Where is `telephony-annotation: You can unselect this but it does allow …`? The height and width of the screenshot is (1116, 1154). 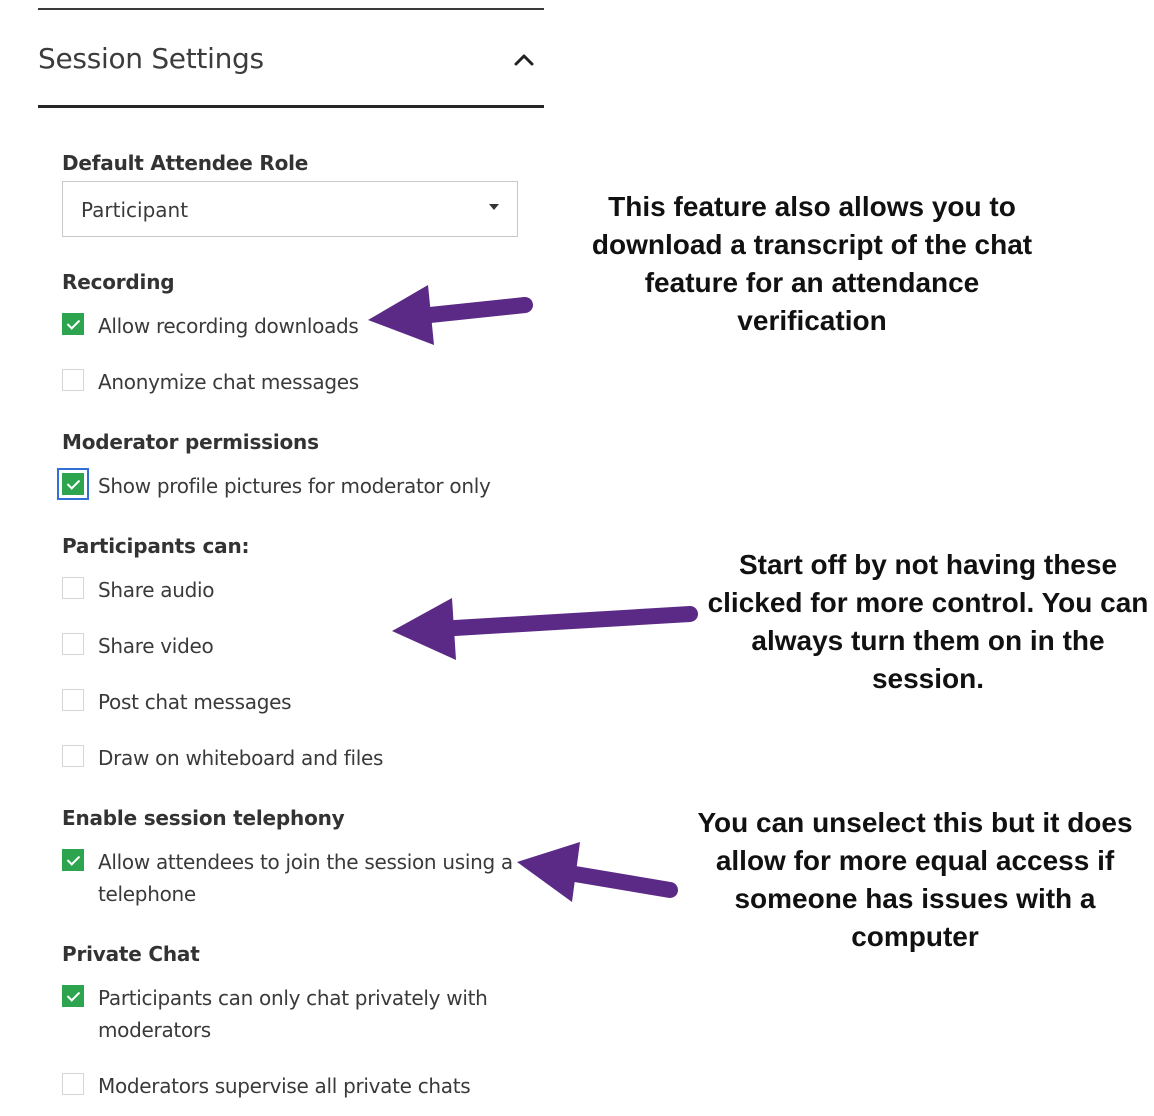
telephony-annotation: You can unselect this but it does allow … is located at coordinates (915, 879).